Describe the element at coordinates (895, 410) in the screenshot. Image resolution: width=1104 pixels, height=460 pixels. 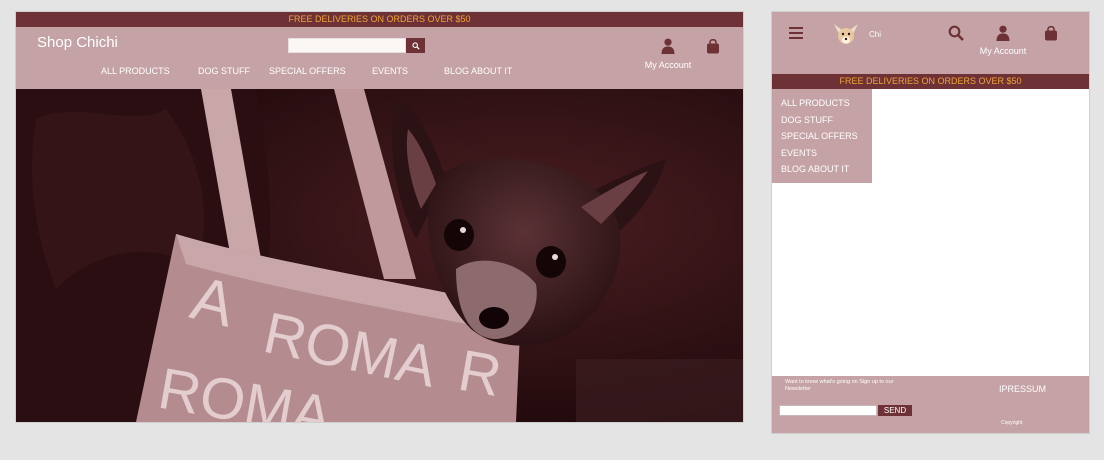
I see `newsletter-send-button: SEND` at that location.